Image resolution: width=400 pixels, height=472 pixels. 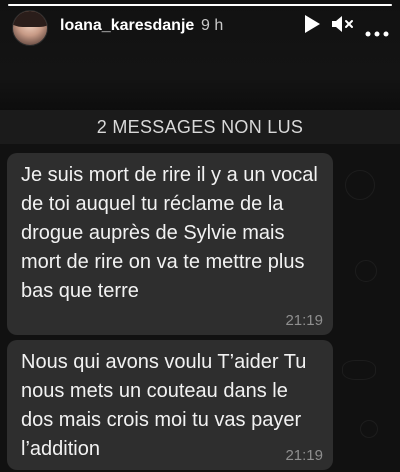 What do you see at coordinates (312, 26) in the screenshot?
I see `play-icon` at bounding box center [312, 26].